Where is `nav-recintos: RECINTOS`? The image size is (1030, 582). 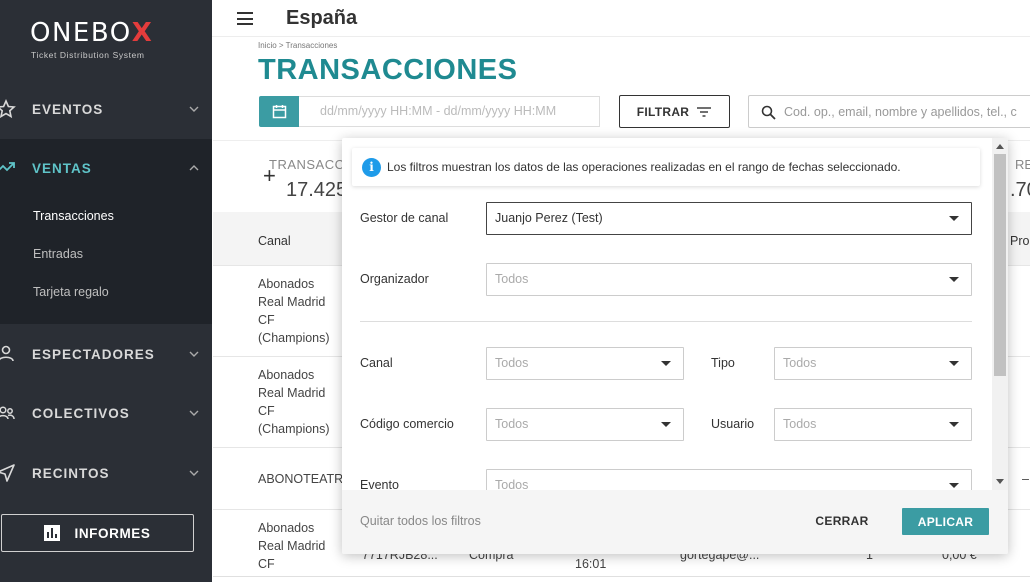
nav-recintos: RECINTOS is located at coordinates (106, 473).